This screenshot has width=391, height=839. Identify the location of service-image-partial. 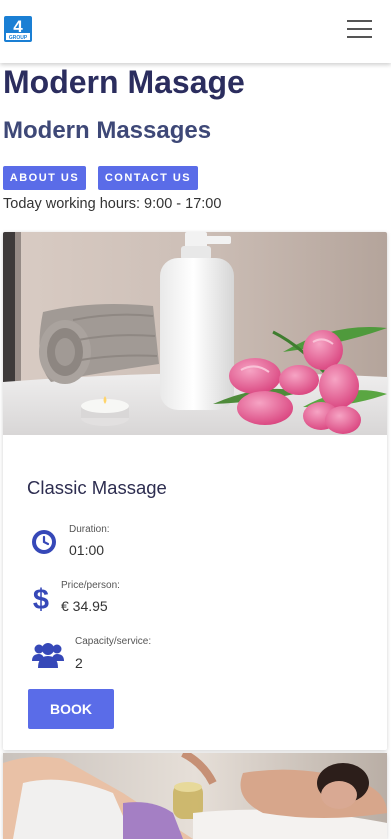
(195, 796).